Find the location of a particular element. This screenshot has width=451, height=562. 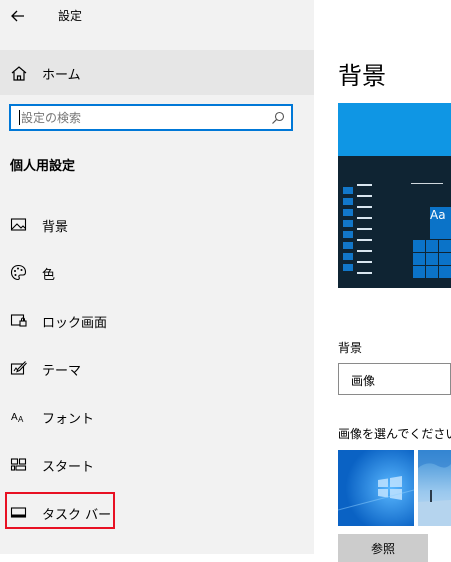

preview-wallpaper is located at coordinates (394, 129).